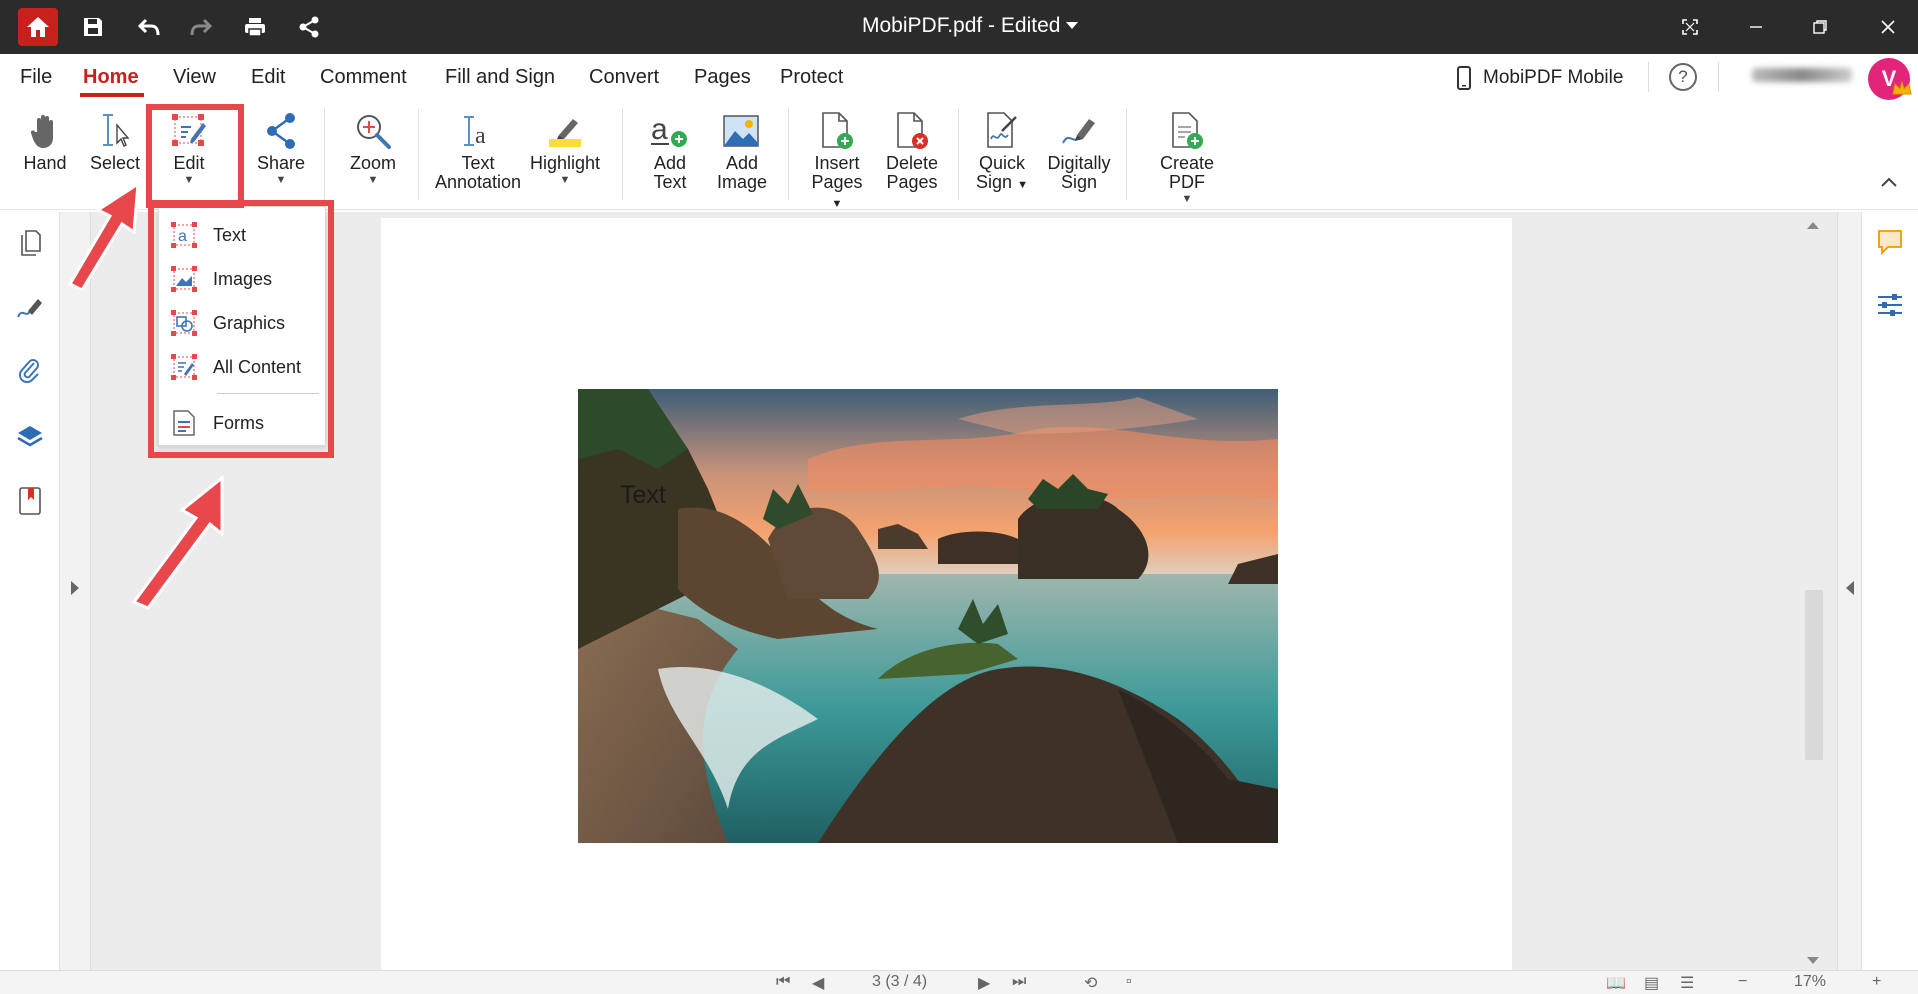 The image size is (1918, 994). Describe the element at coordinates (372, 163) in the screenshot. I see `zoom-tool-label: Zoom` at that location.